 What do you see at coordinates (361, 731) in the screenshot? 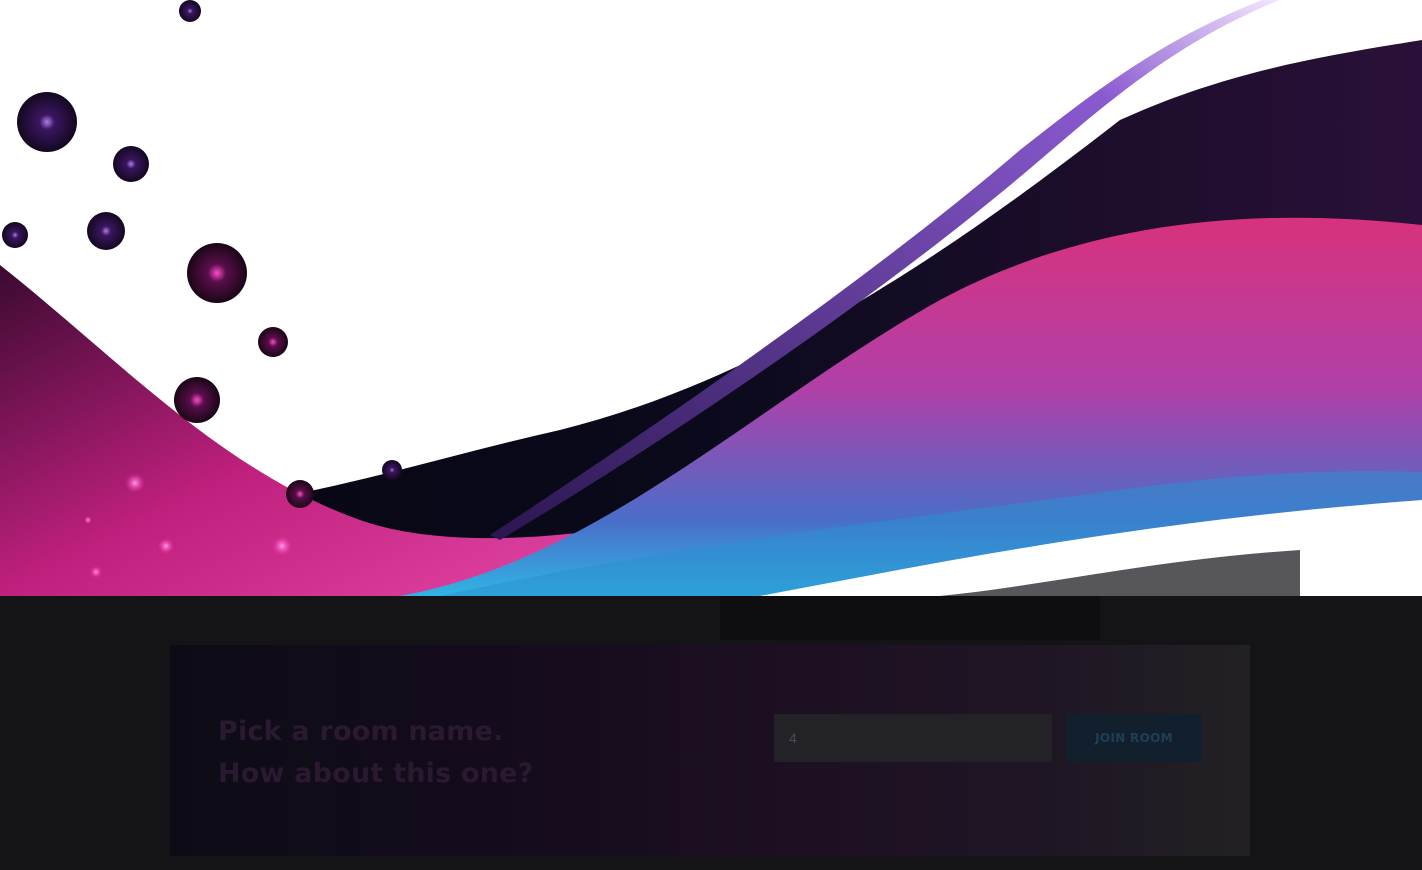
I see `prompt-line-1: Pick a room name.` at bounding box center [361, 731].